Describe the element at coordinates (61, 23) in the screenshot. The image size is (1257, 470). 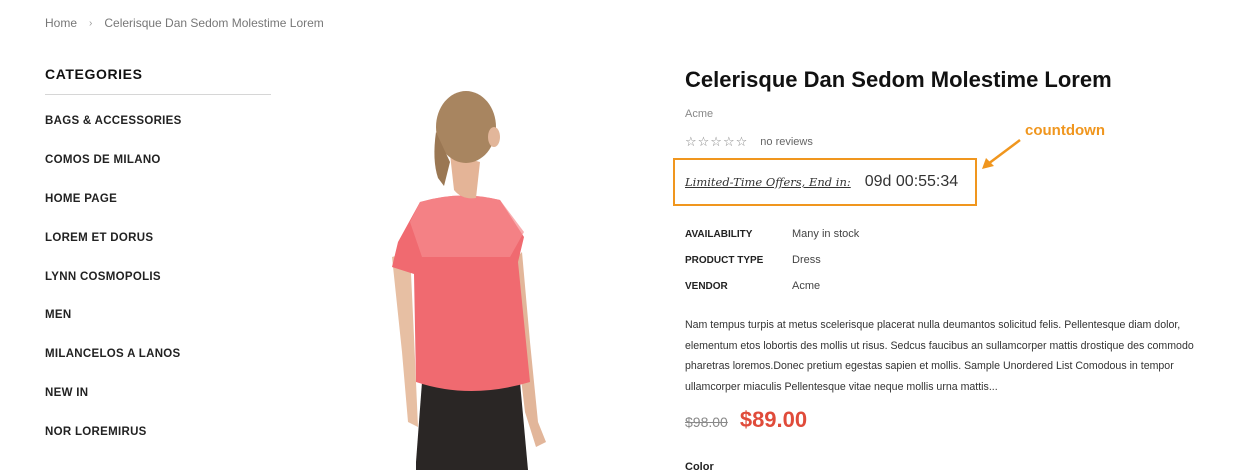
I see `breadcrumb-home-link: Home` at that location.